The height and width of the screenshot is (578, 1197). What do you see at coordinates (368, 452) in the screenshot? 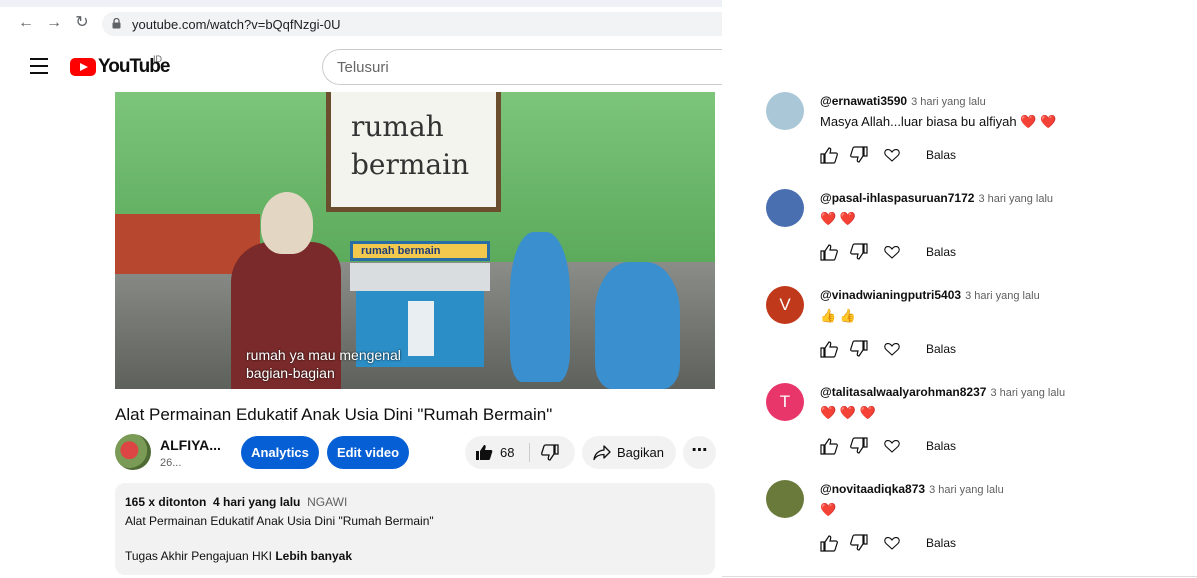
I see `edit-video-button: Edit video` at bounding box center [368, 452].